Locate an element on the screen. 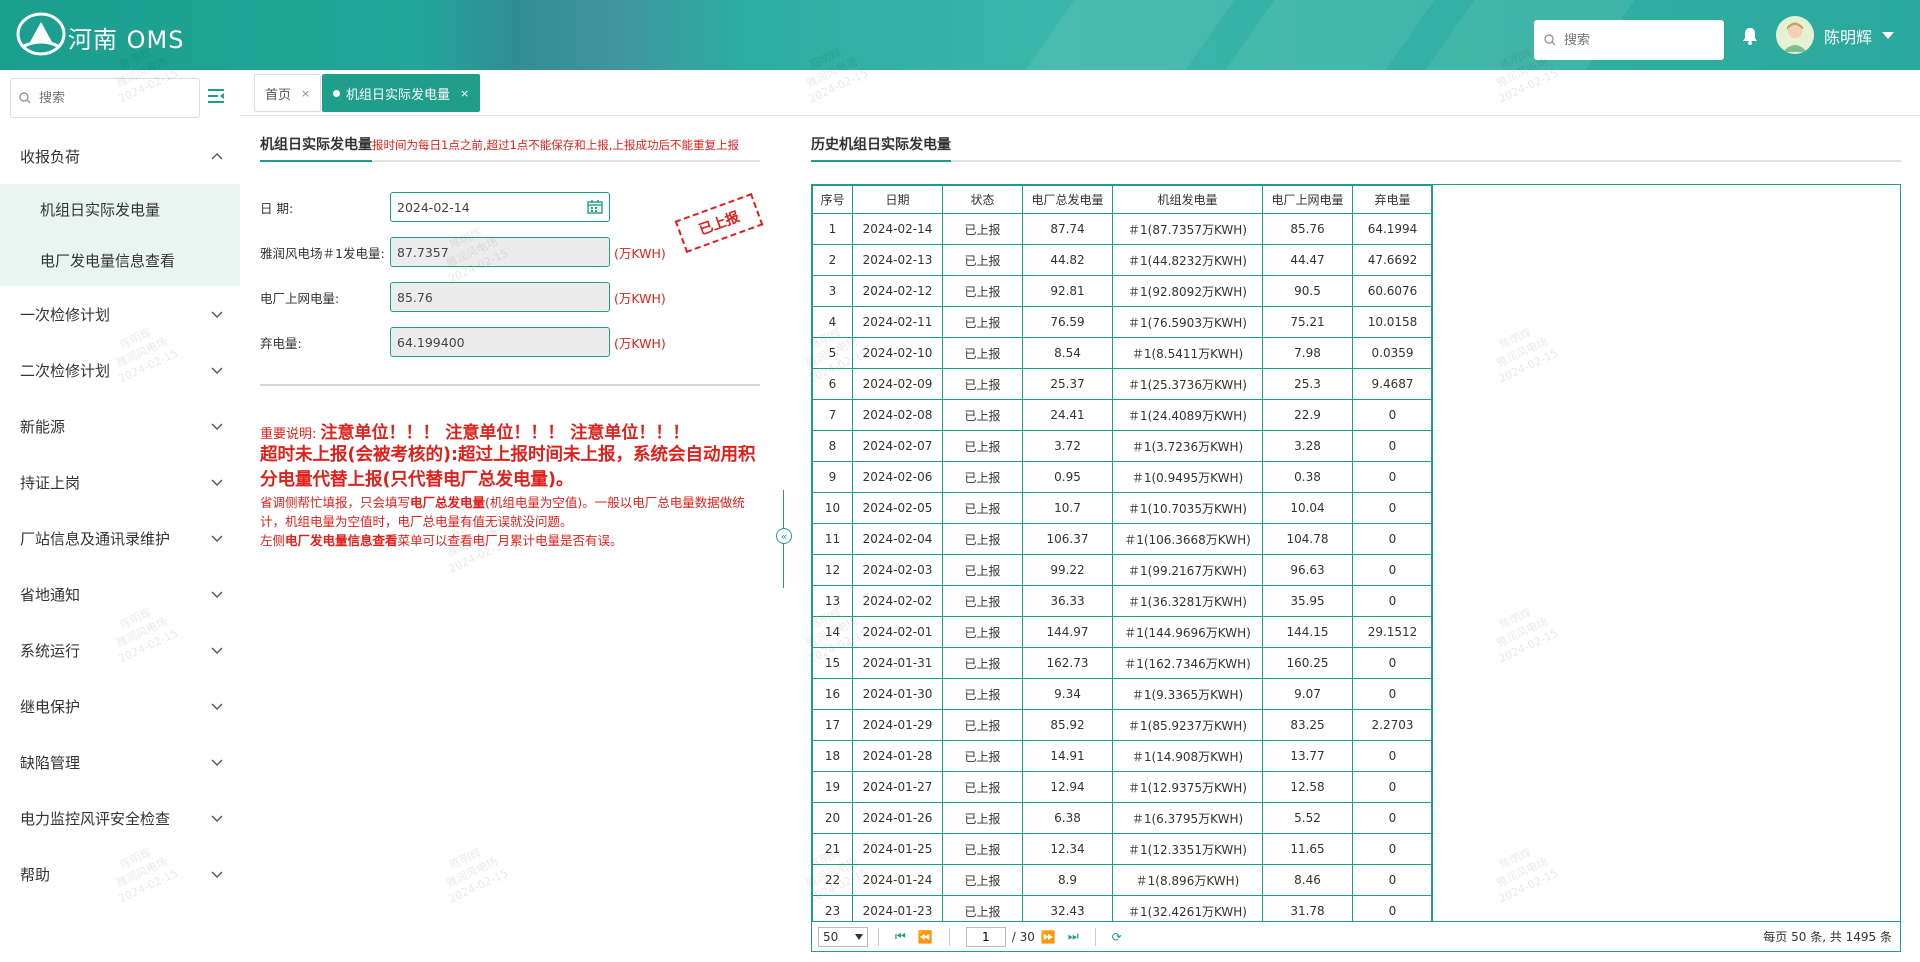  table-cell: 2024-01-26 is located at coordinates (897, 818).